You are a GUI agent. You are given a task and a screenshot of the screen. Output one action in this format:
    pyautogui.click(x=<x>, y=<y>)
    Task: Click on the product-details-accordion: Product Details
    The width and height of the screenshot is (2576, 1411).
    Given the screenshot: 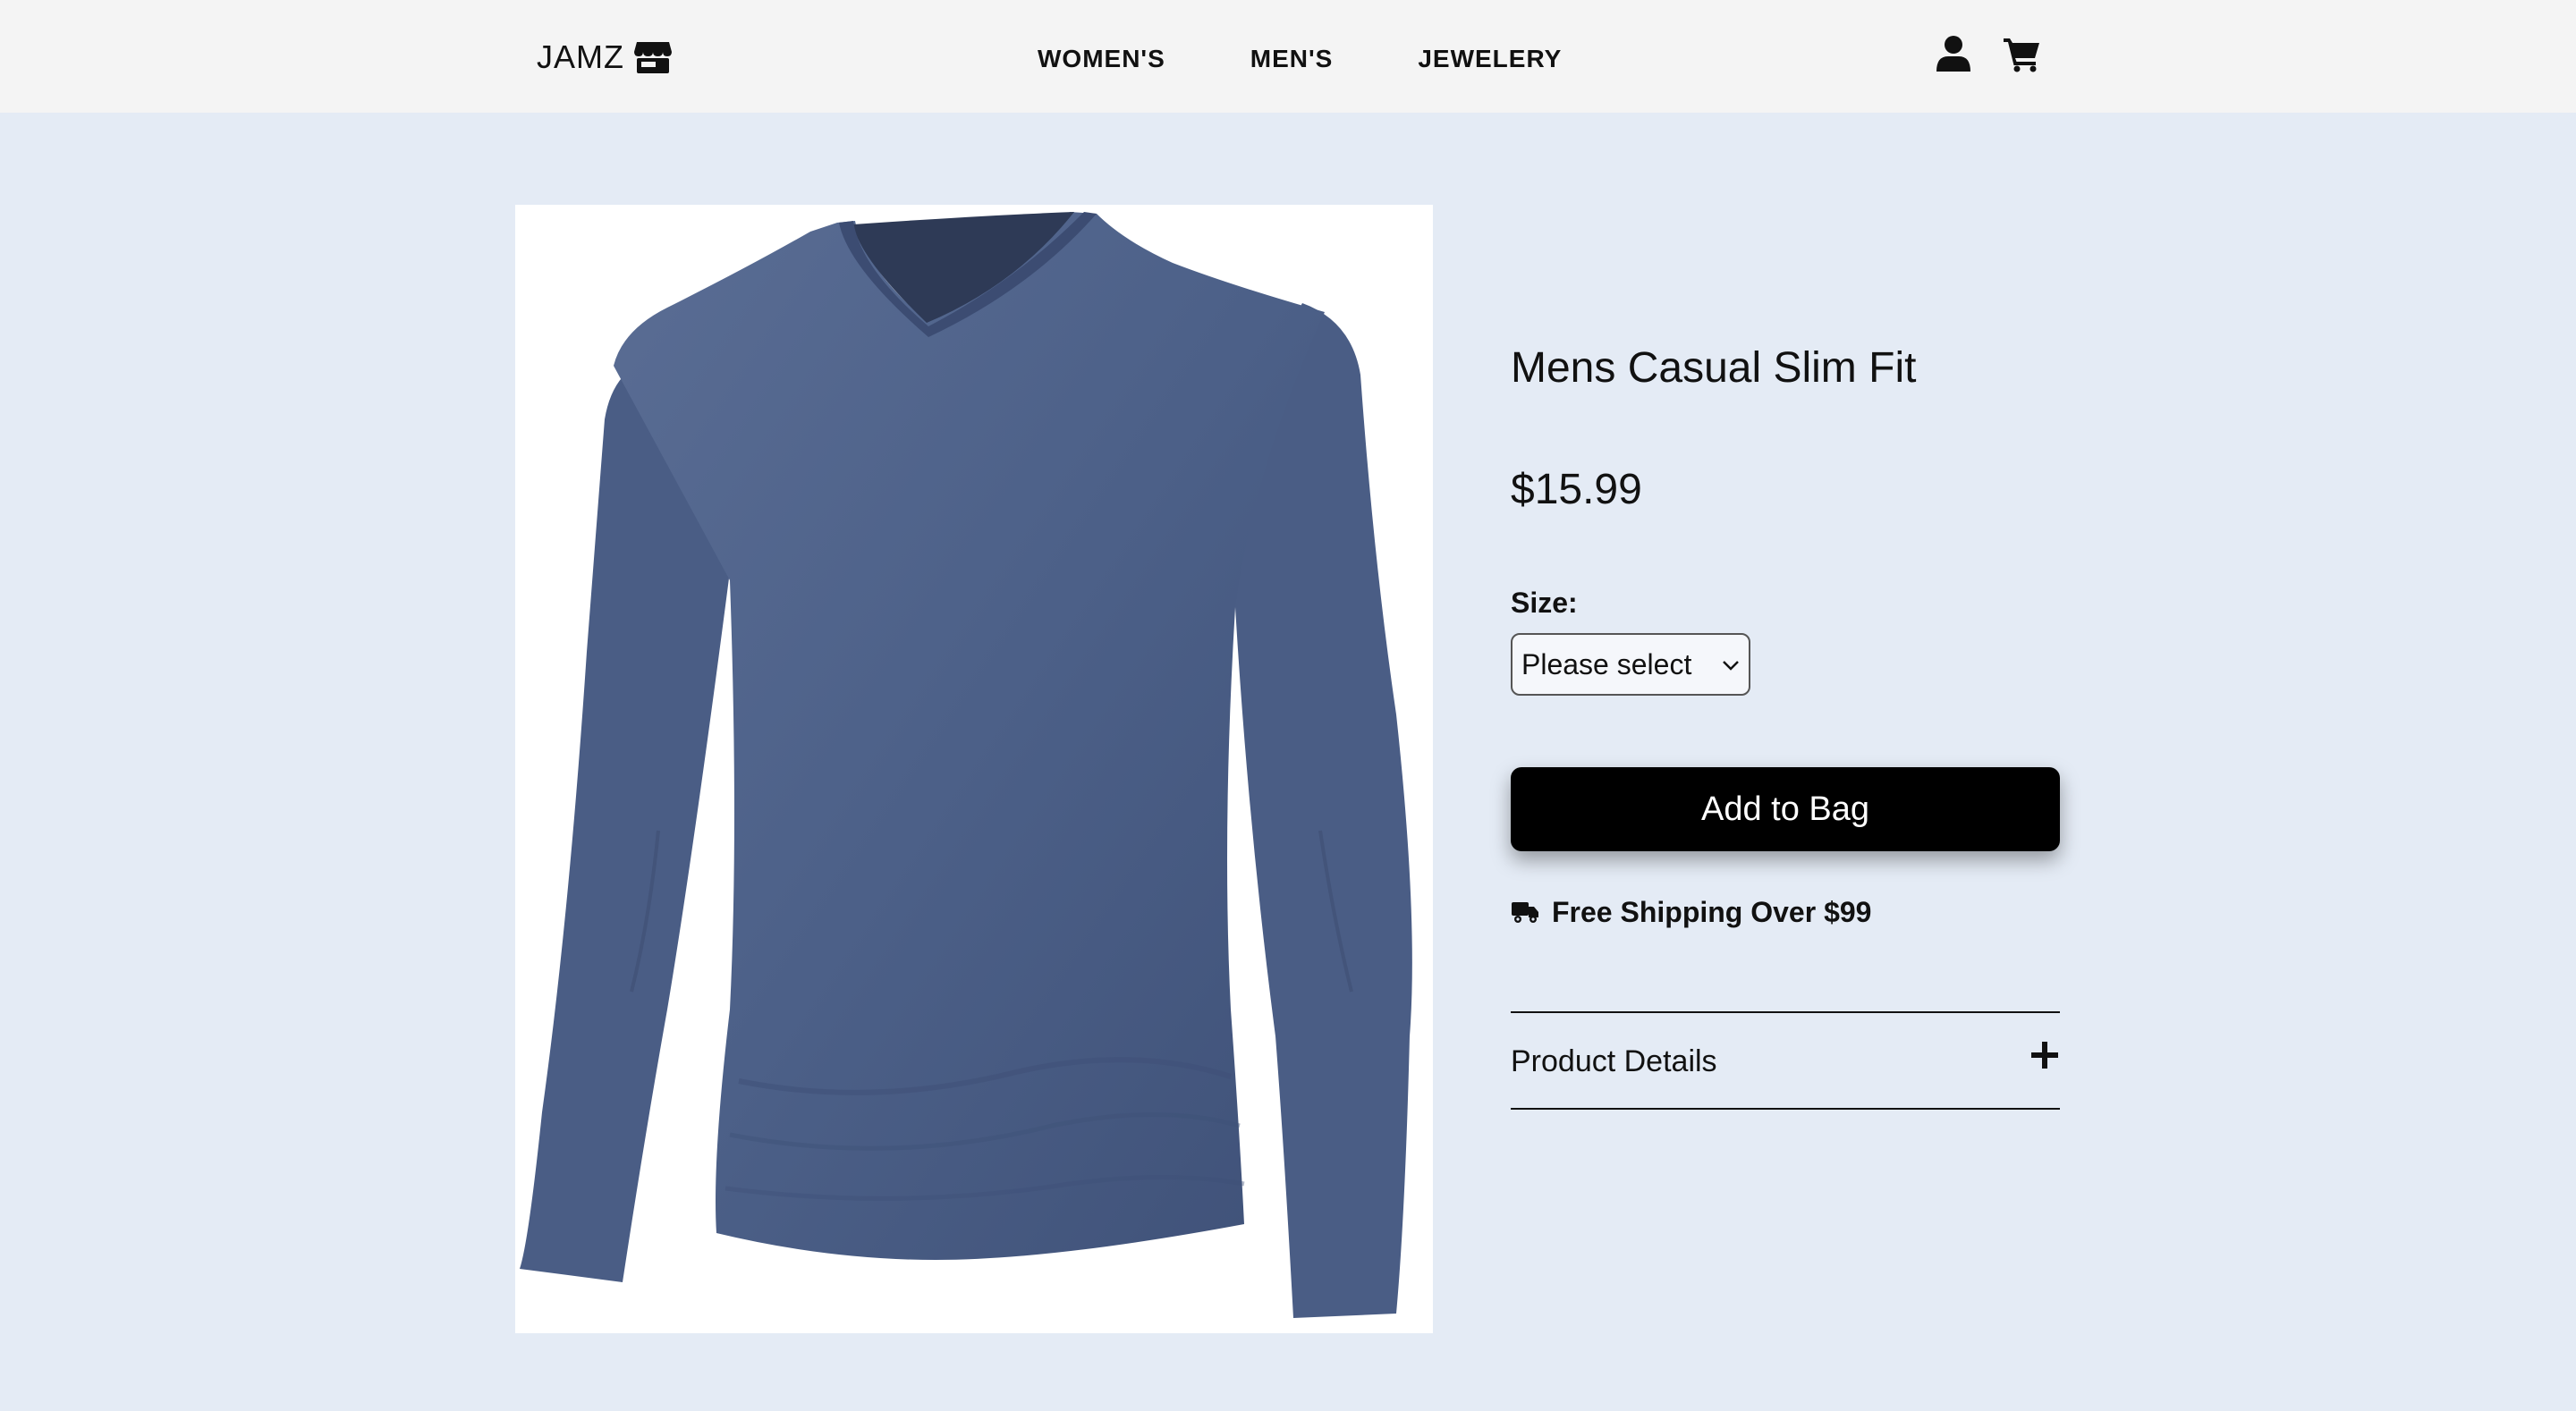 What is the action you would take?
    pyautogui.click(x=1785, y=1060)
    